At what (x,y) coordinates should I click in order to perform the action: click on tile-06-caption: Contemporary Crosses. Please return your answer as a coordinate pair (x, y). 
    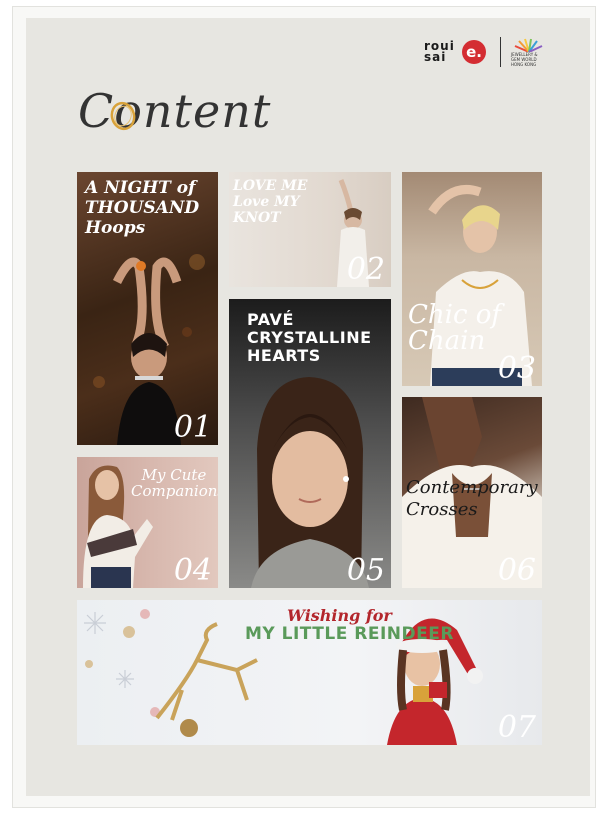
    Looking at the image, I should click on (472, 498).